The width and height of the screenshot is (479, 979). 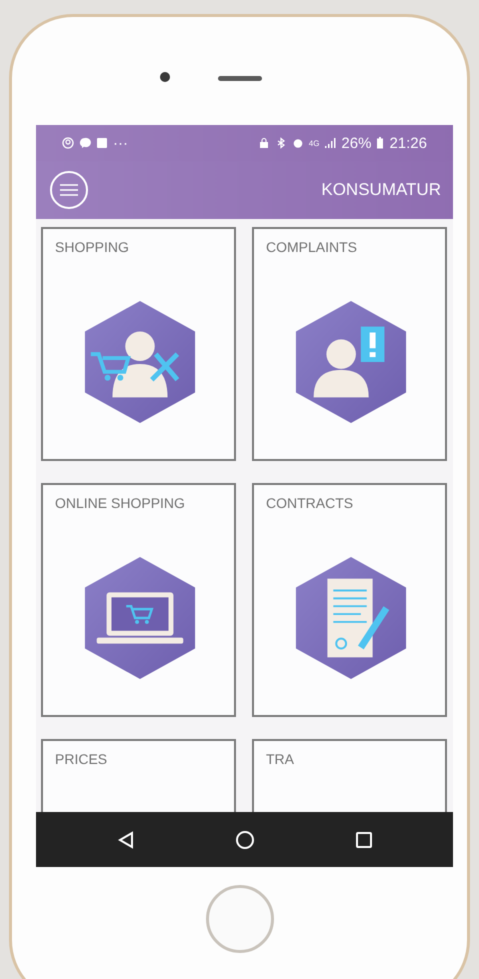 I want to click on battery-icon, so click(x=380, y=143).